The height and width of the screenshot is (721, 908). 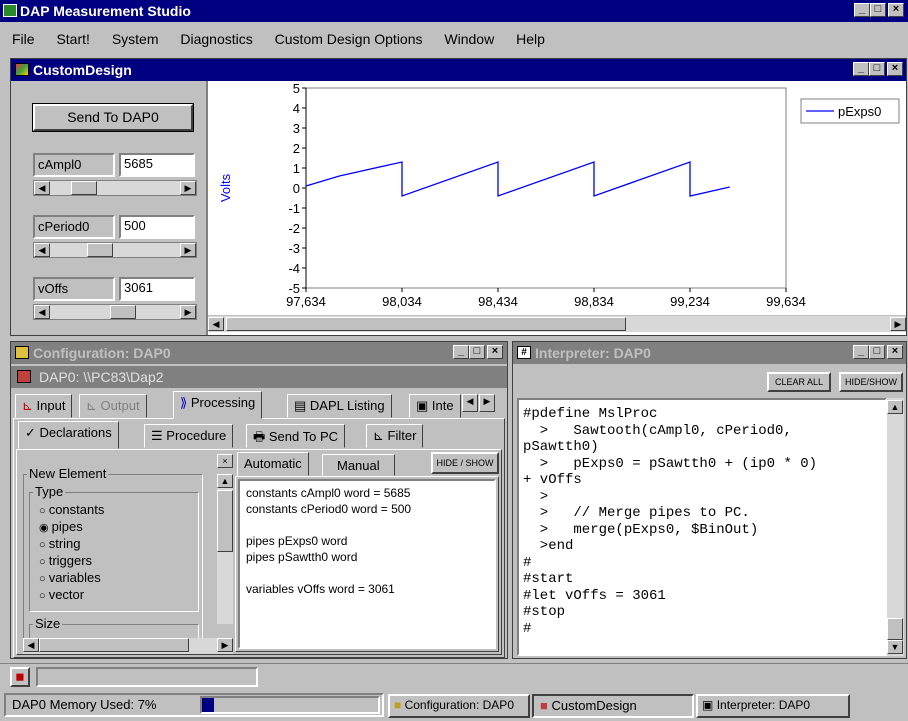 I want to click on new-element-hscroll: ◀ ▶, so click(x=128, y=646).